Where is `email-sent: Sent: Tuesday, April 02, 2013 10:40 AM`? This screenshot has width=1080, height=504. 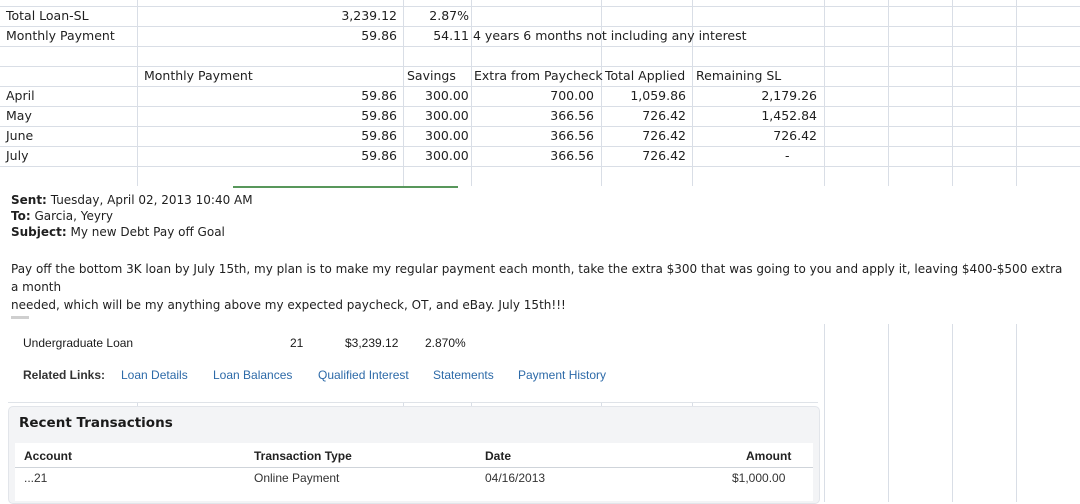 email-sent: Sent: Tuesday, April 02, 2013 10:40 AM is located at coordinates (132, 200).